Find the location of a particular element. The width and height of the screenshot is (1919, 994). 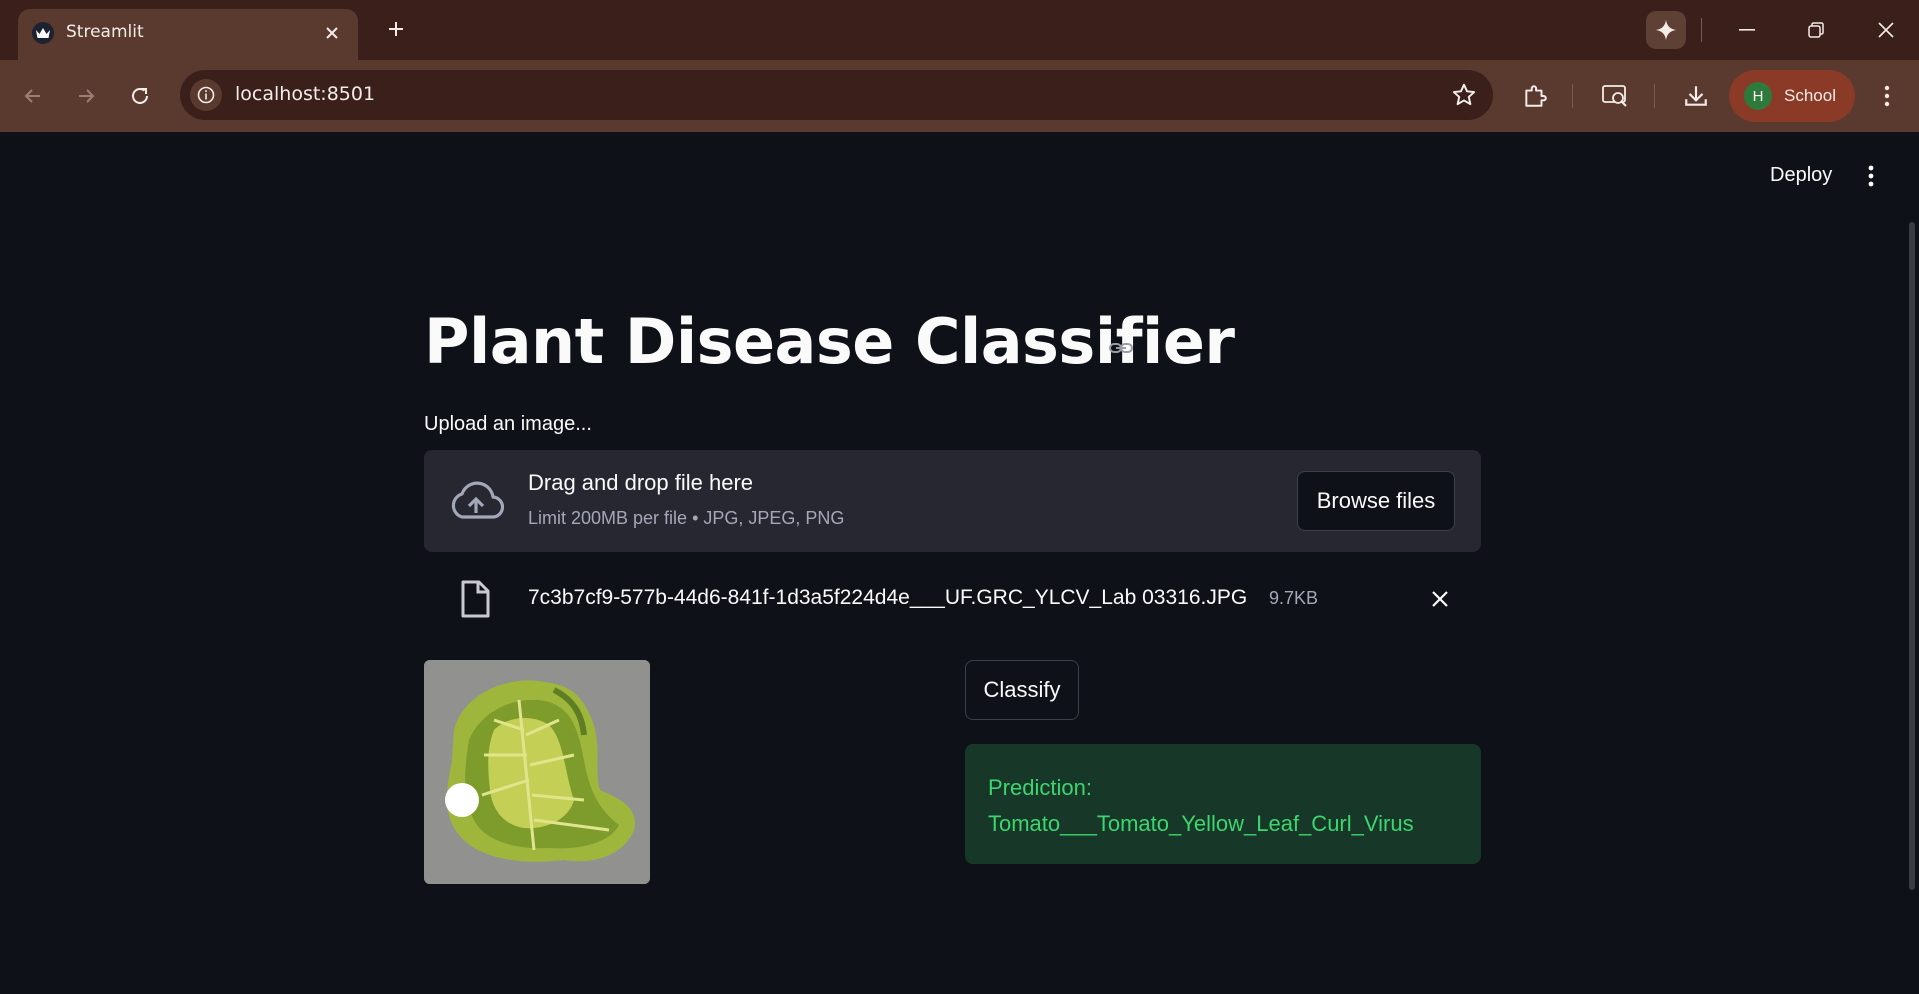

browser-tab: Streamlit is located at coordinates (188, 34).